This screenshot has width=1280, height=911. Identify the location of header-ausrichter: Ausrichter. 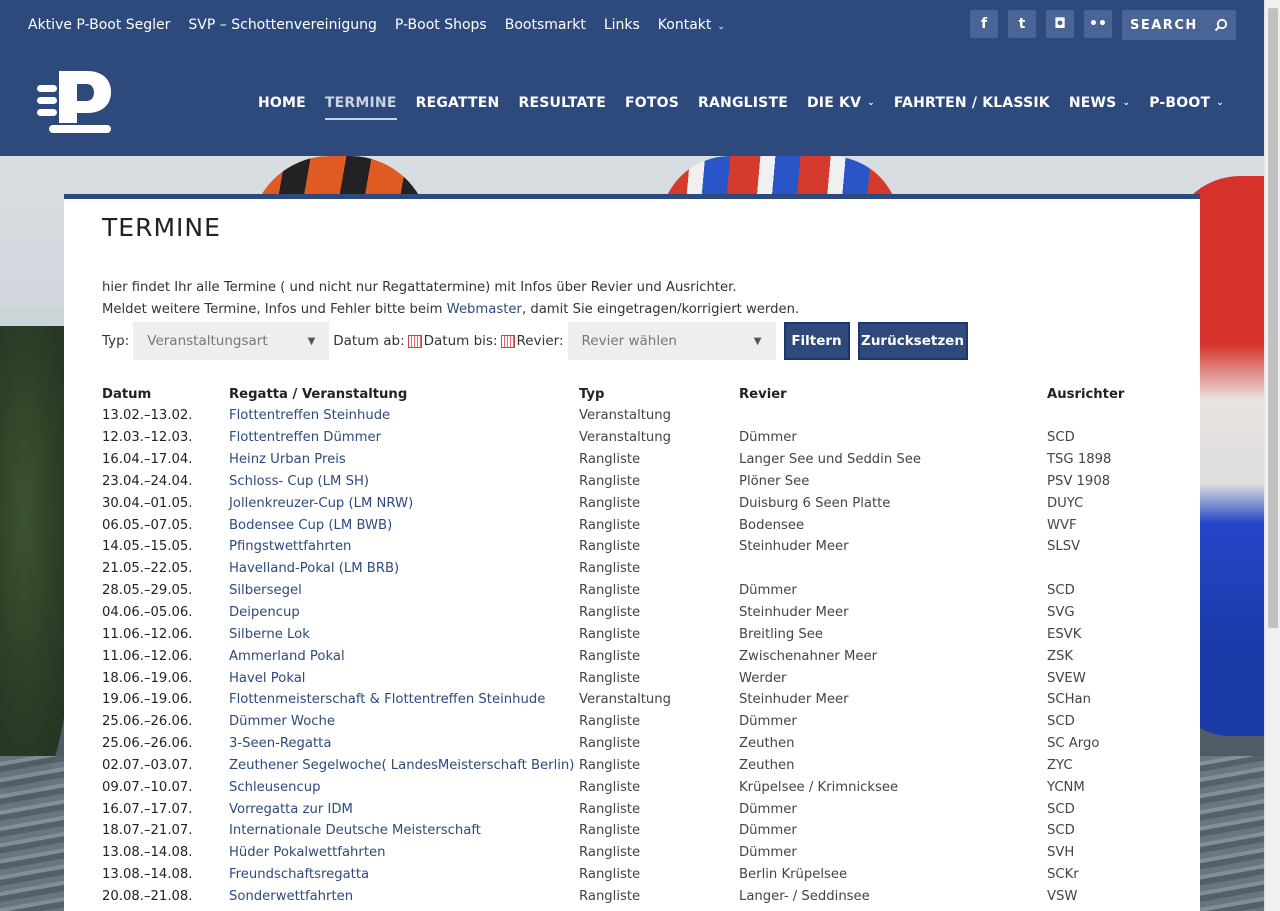
(1107, 394).